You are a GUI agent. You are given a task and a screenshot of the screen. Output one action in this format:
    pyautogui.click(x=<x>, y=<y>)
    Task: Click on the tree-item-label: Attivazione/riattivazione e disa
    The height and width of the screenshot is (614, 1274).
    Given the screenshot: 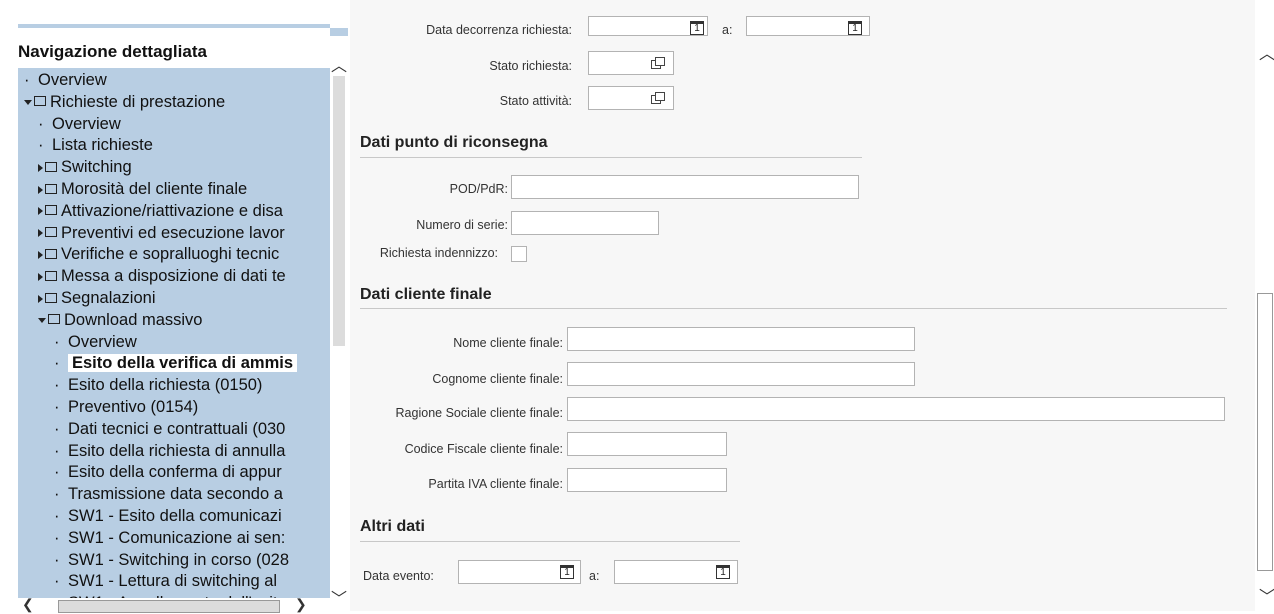 What is the action you would take?
    pyautogui.click(x=172, y=210)
    